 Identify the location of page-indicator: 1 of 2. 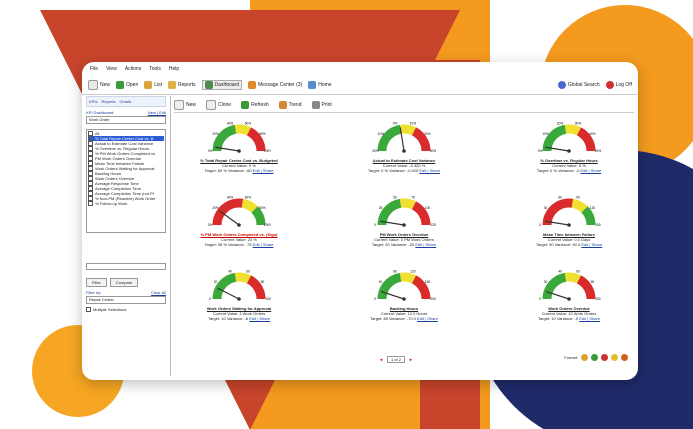
(395, 359).